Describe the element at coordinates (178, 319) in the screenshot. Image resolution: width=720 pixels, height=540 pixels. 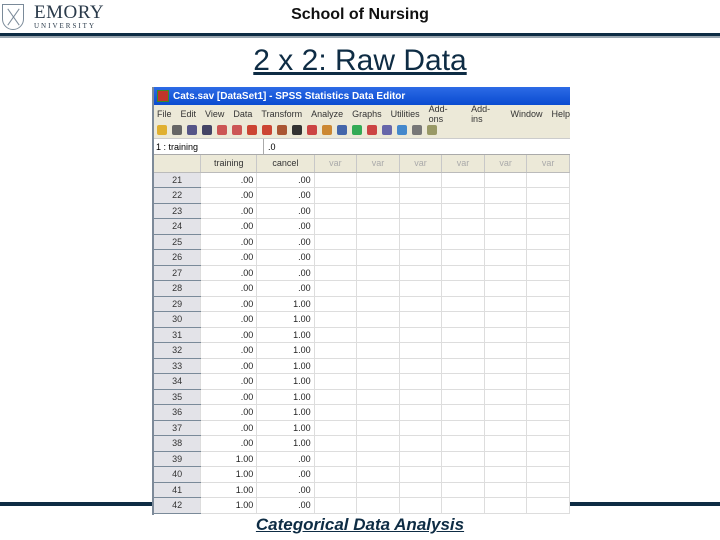
I see `row-number: 30` at that location.